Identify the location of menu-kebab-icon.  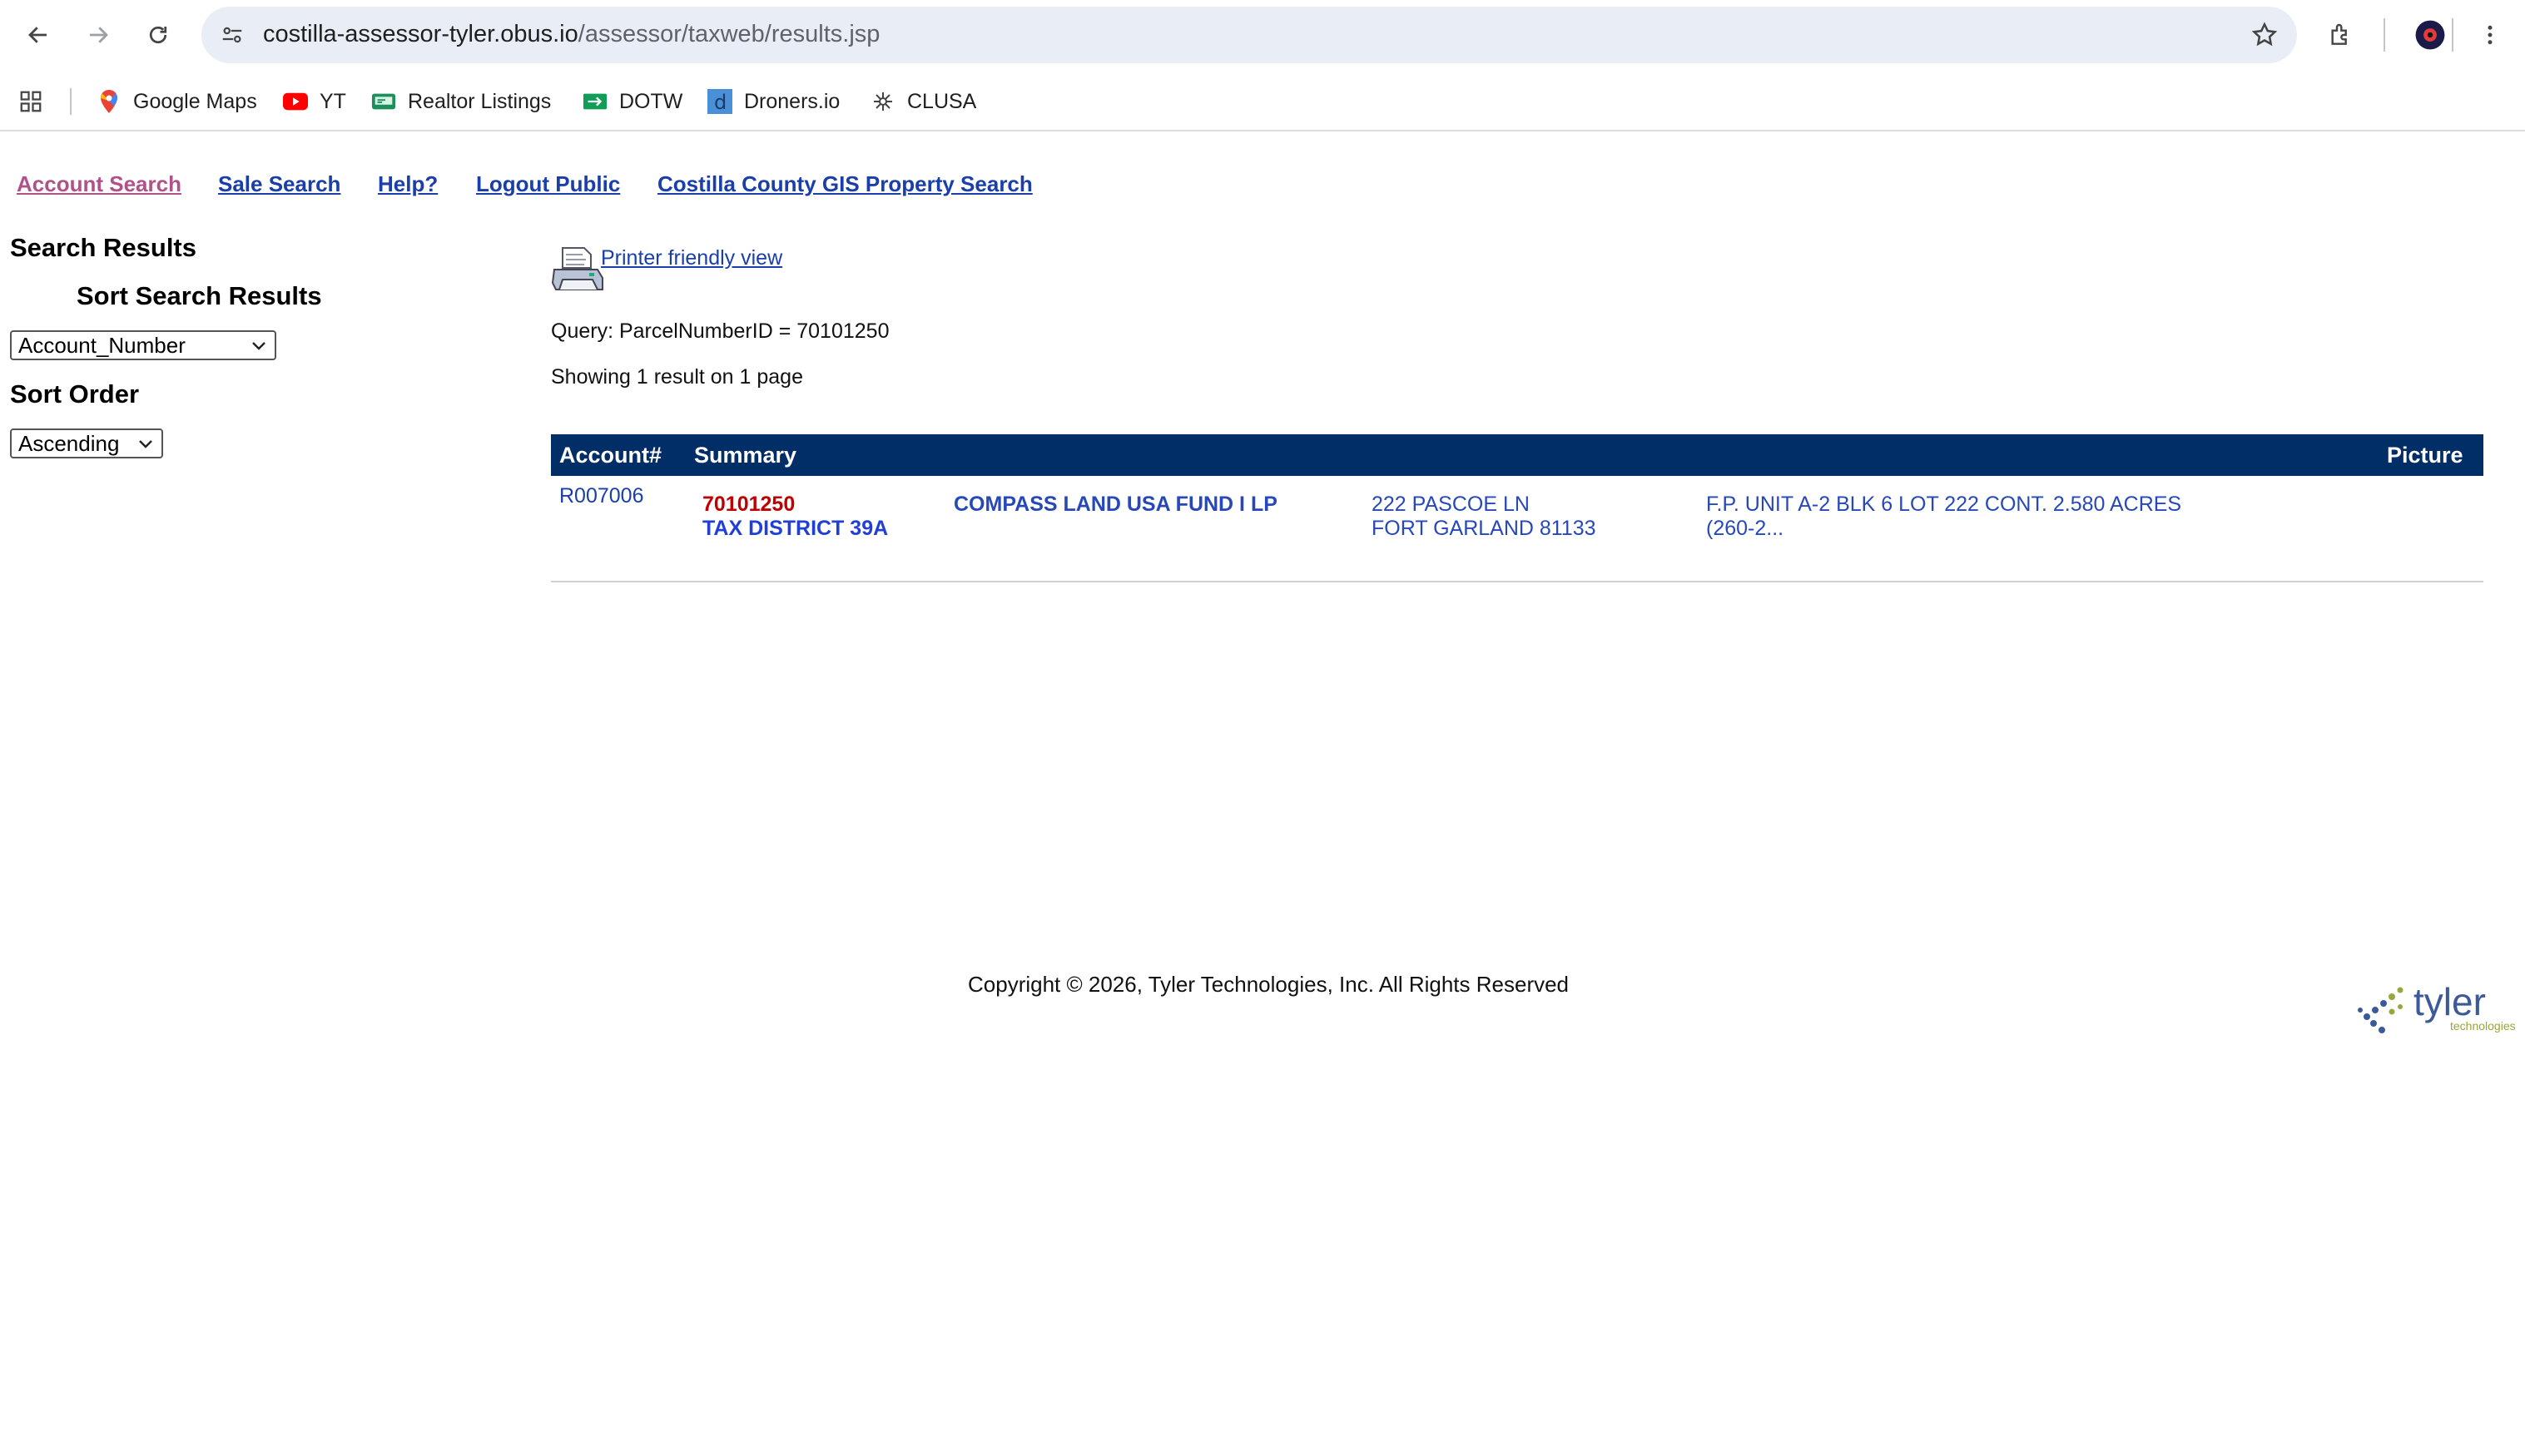
(2490, 35).